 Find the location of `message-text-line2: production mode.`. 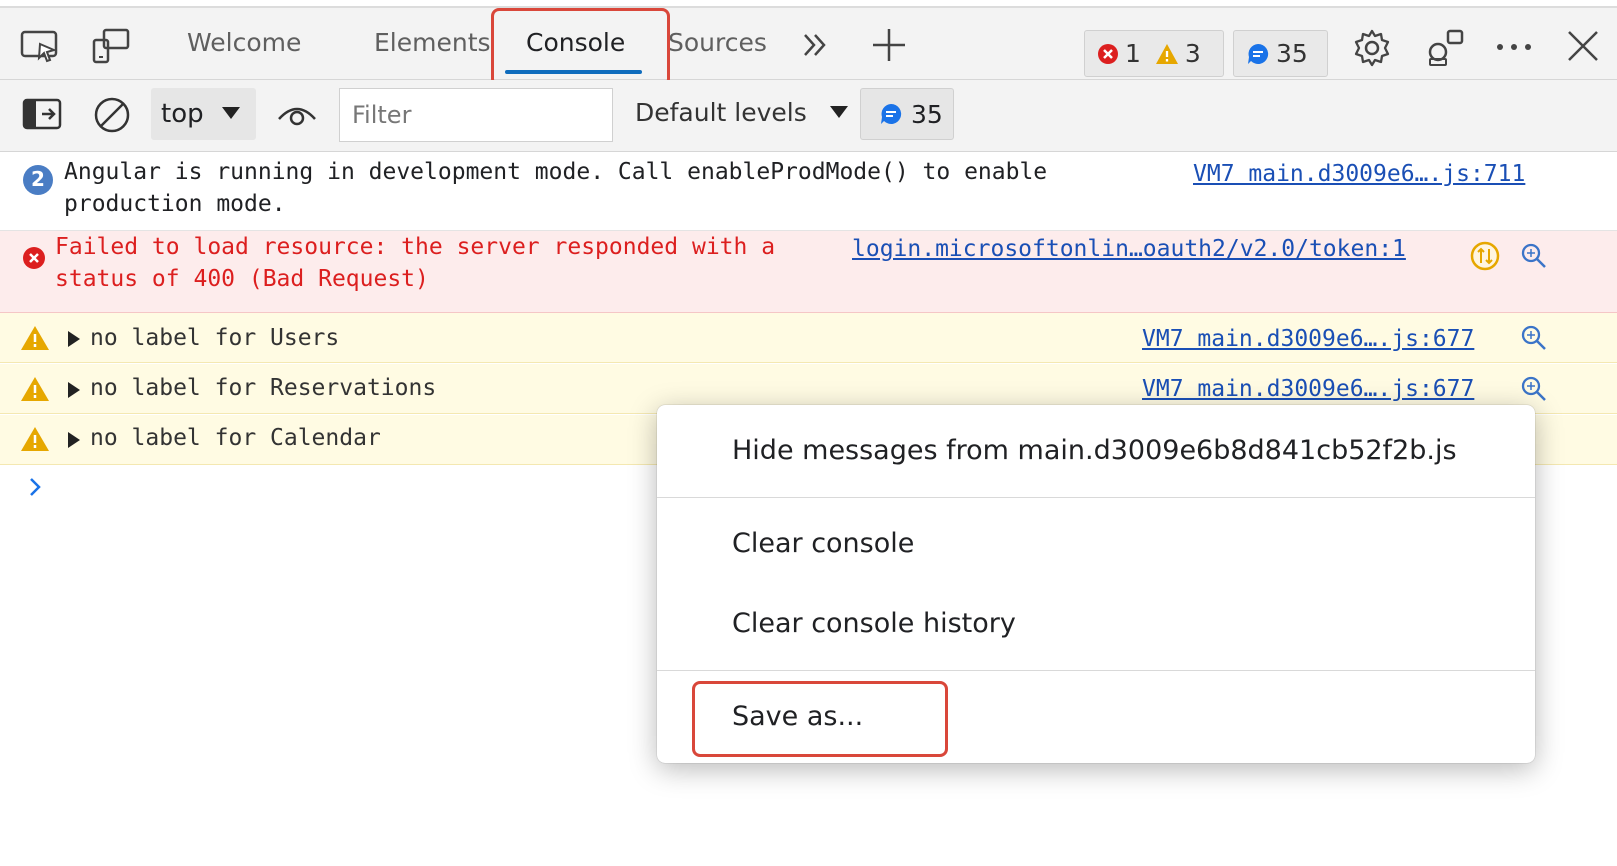

message-text-line2: production mode. is located at coordinates (175, 204).